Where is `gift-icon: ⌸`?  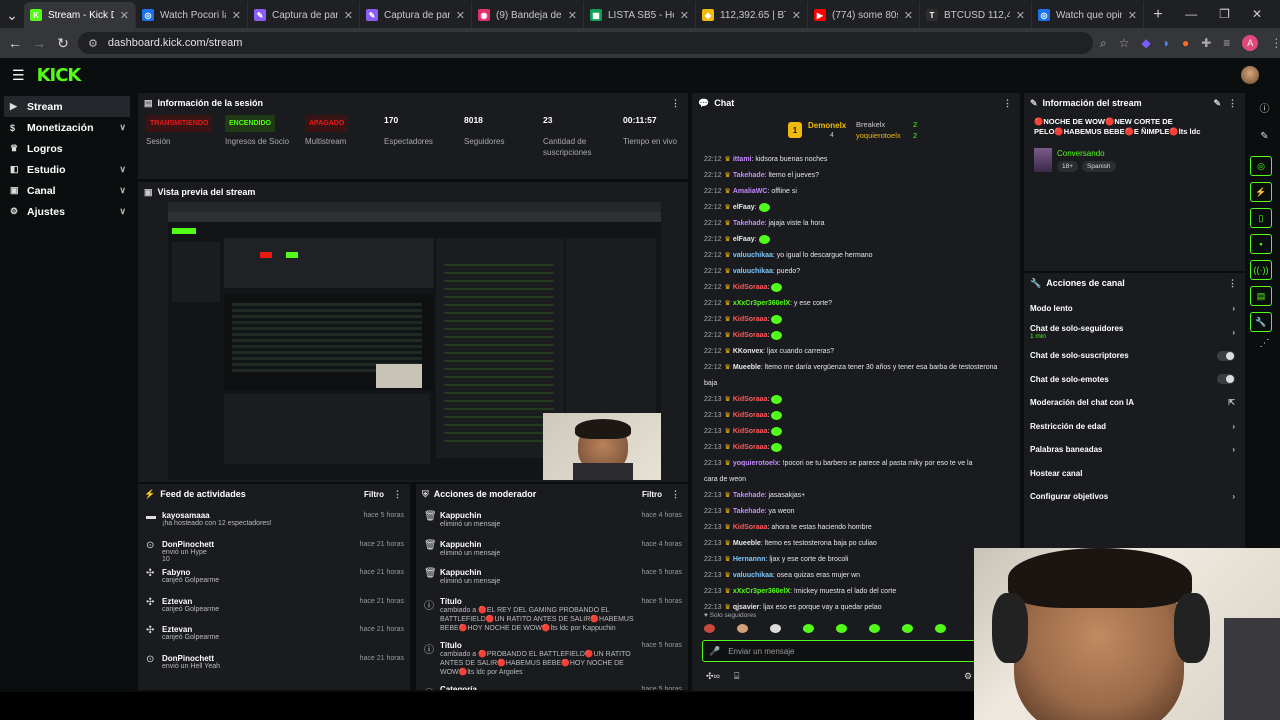
gift-icon: ⌸ is located at coordinates (736, 676).